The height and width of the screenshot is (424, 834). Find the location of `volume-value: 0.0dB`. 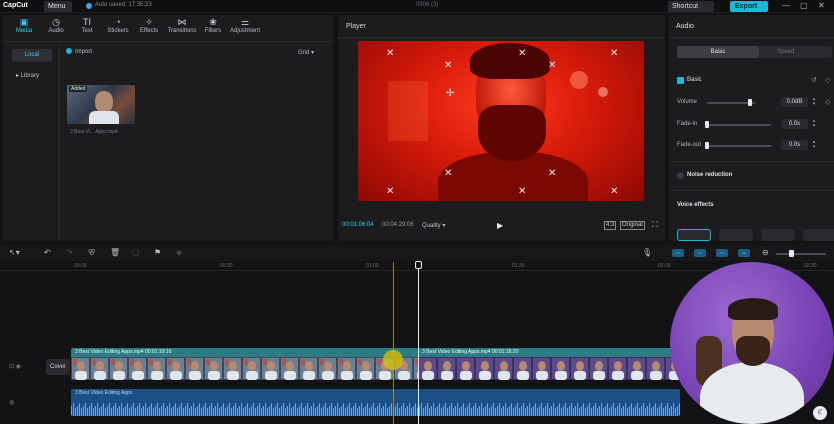

volume-value: 0.0dB is located at coordinates (794, 102).